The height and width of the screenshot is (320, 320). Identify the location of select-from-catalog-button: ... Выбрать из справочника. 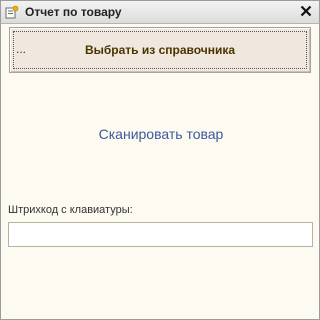
(160, 50).